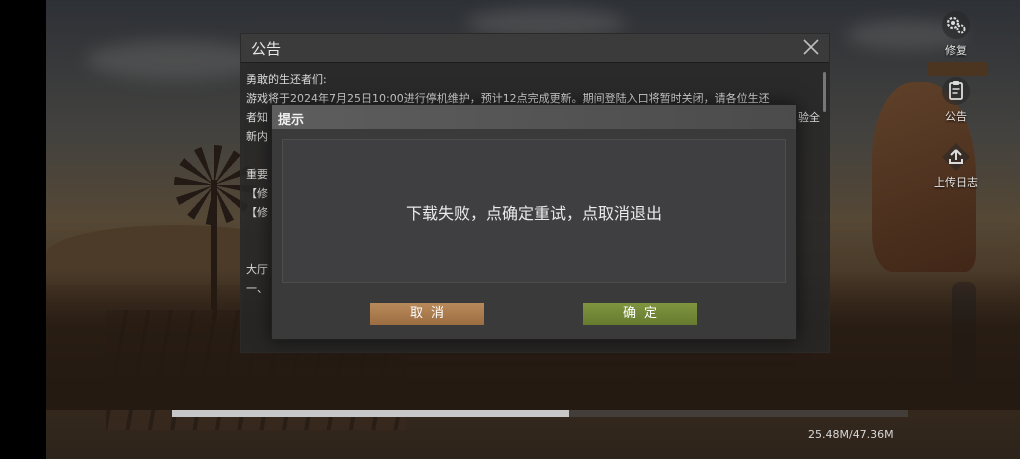  I want to click on close-icon, so click(811, 47).